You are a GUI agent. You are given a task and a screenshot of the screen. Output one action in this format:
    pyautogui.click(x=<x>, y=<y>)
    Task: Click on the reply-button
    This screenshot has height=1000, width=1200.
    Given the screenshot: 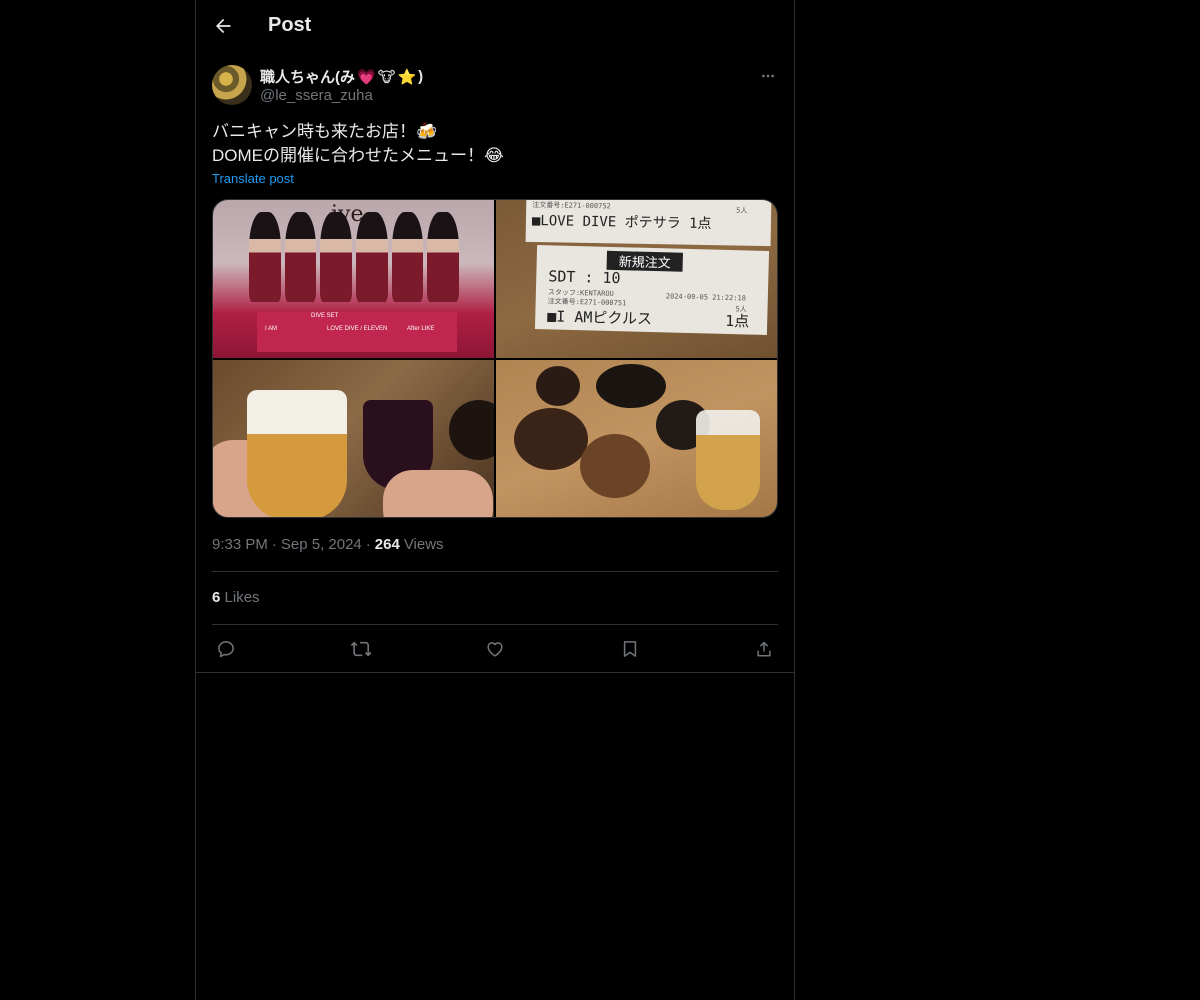 What is the action you would take?
    pyautogui.click(x=226, y=649)
    